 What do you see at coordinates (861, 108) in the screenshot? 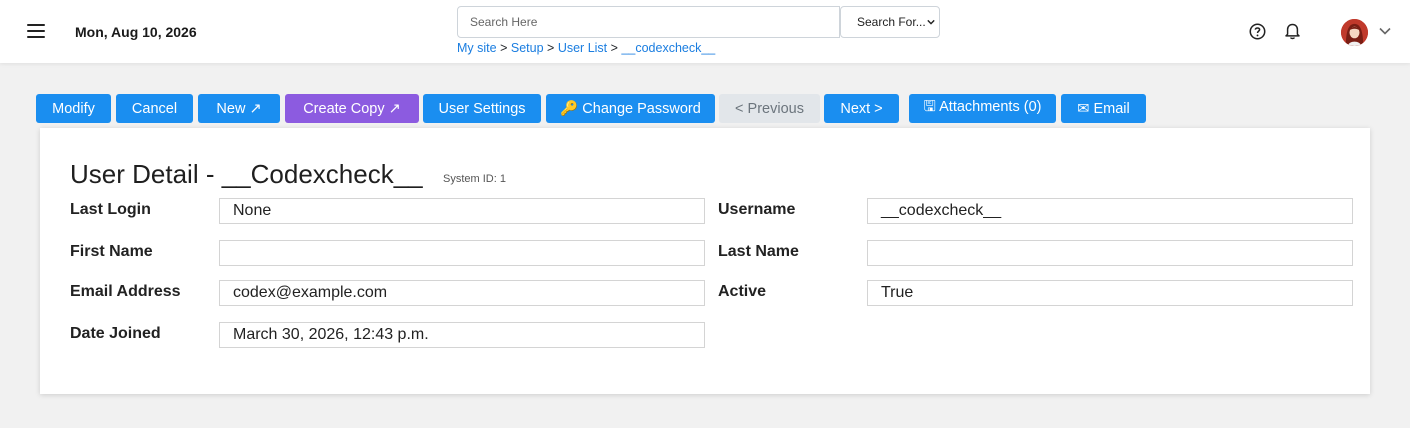
I see `next-button: Next >` at bounding box center [861, 108].